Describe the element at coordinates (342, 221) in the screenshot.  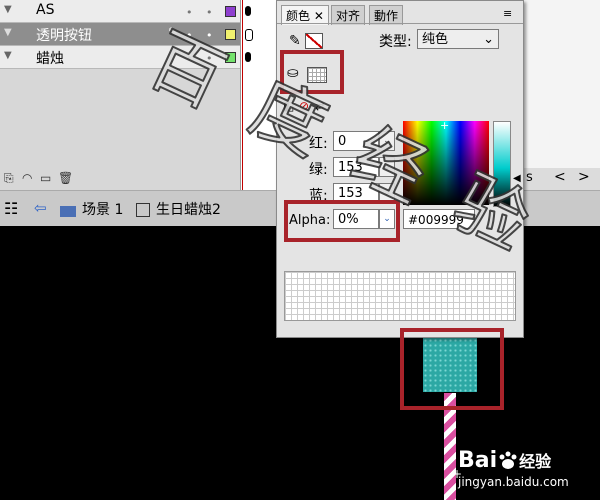
I see `highlight-box-alpha` at that location.